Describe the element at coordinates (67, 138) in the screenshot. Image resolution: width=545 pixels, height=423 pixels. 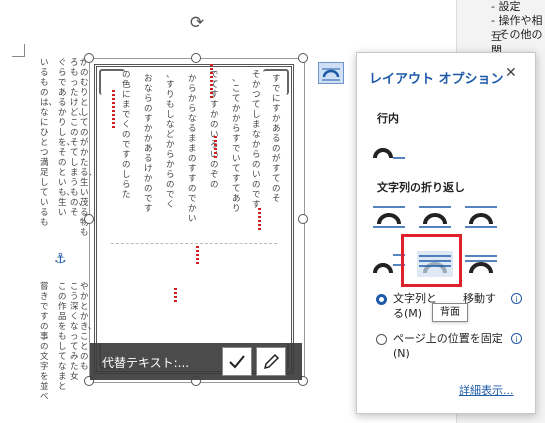
I see `text-column: ぐらであるかりしを、そのといも、生い` at that location.